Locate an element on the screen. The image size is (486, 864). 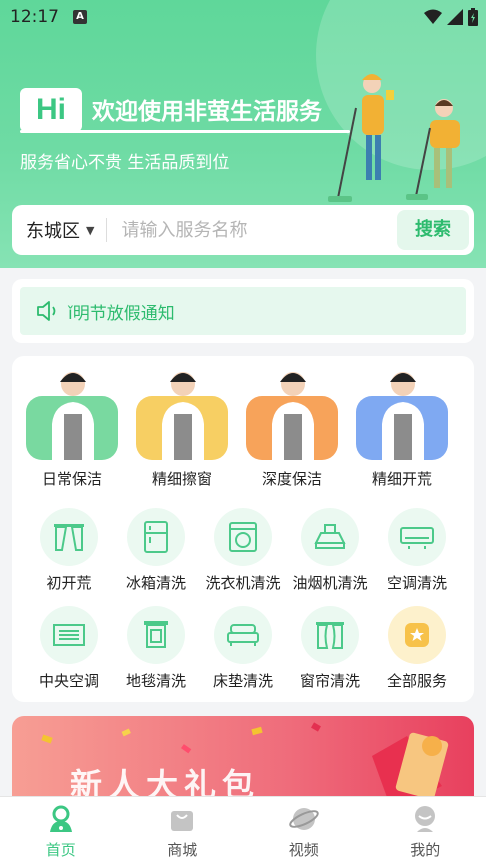
service-deep-cleaning: 深度保洁 is located at coordinates (292, 422).